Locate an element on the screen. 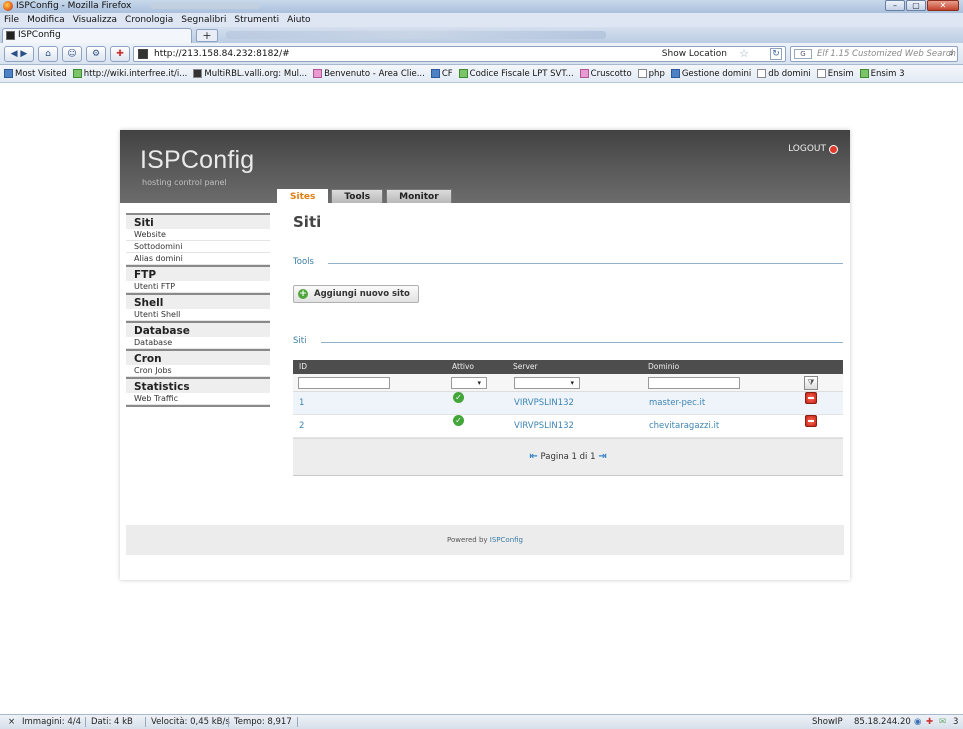 This screenshot has height=729, width=963. row-id: 2 is located at coordinates (301, 426).